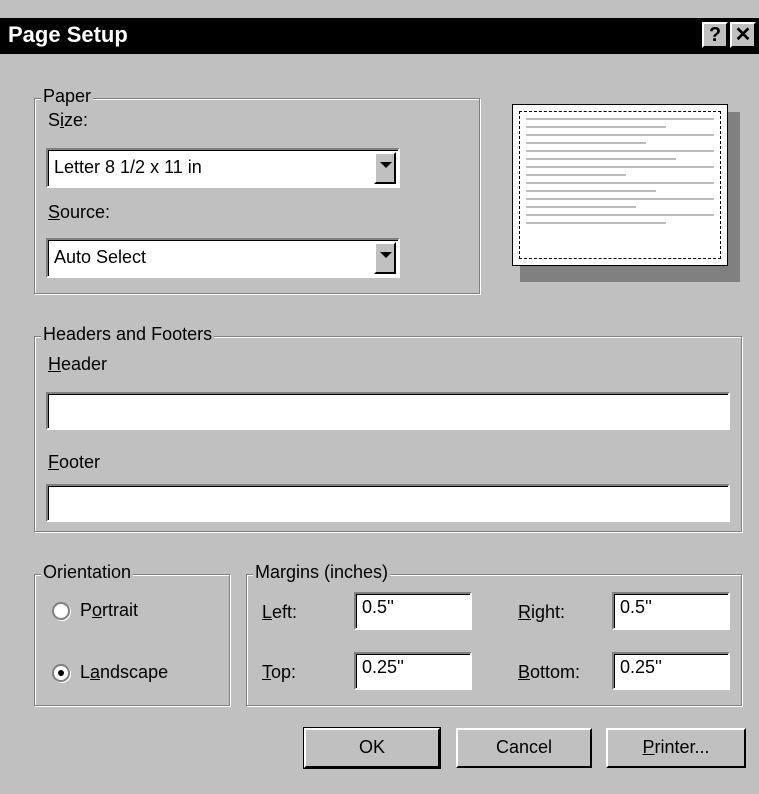 The height and width of the screenshot is (794, 759). I want to click on dialog-title: Page Setup, so click(68, 34).